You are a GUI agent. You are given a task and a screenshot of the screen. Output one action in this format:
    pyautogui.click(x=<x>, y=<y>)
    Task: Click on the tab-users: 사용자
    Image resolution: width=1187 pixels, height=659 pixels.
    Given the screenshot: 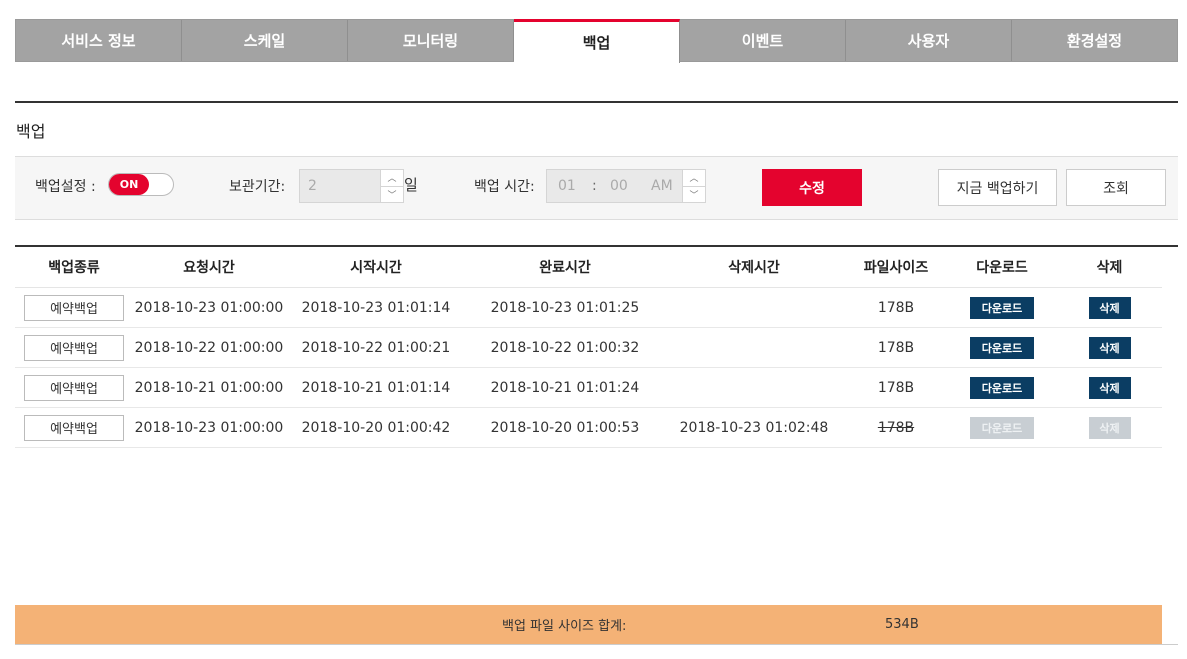 What is the action you would take?
    pyautogui.click(x=929, y=40)
    